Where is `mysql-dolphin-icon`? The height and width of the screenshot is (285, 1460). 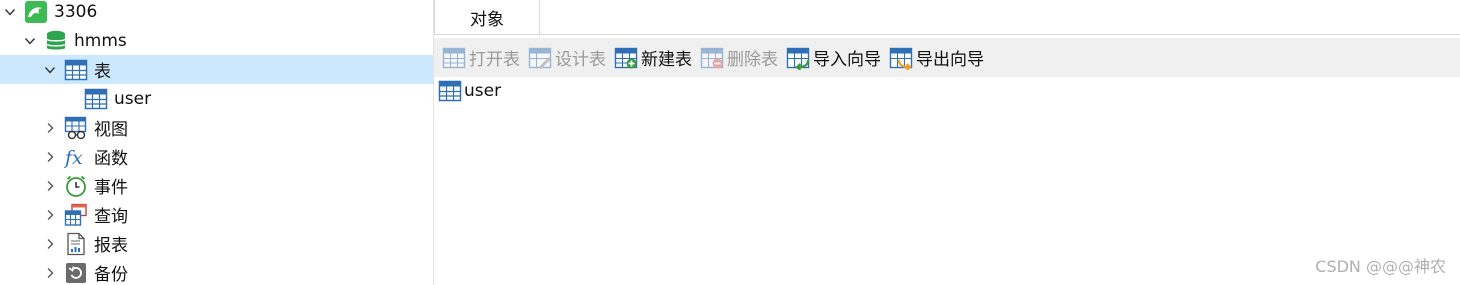 mysql-dolphin-icon is located at coordinates (36, 12).